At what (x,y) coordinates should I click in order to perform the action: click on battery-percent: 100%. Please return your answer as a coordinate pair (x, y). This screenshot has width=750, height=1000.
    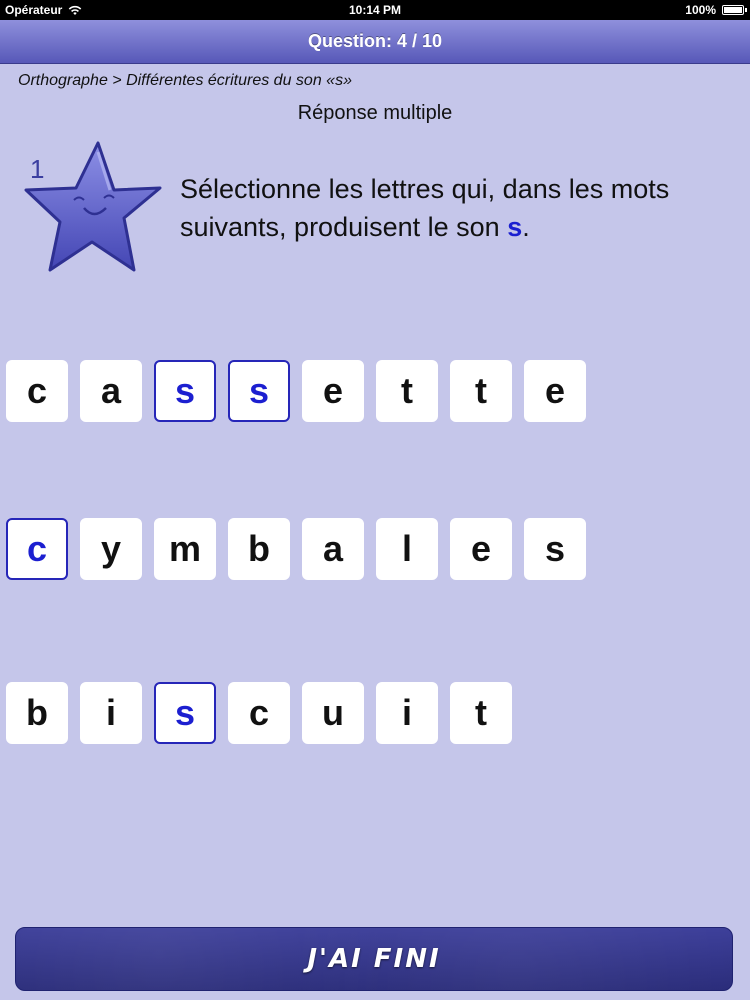
    Looking at the image, I should click on (700, 10).